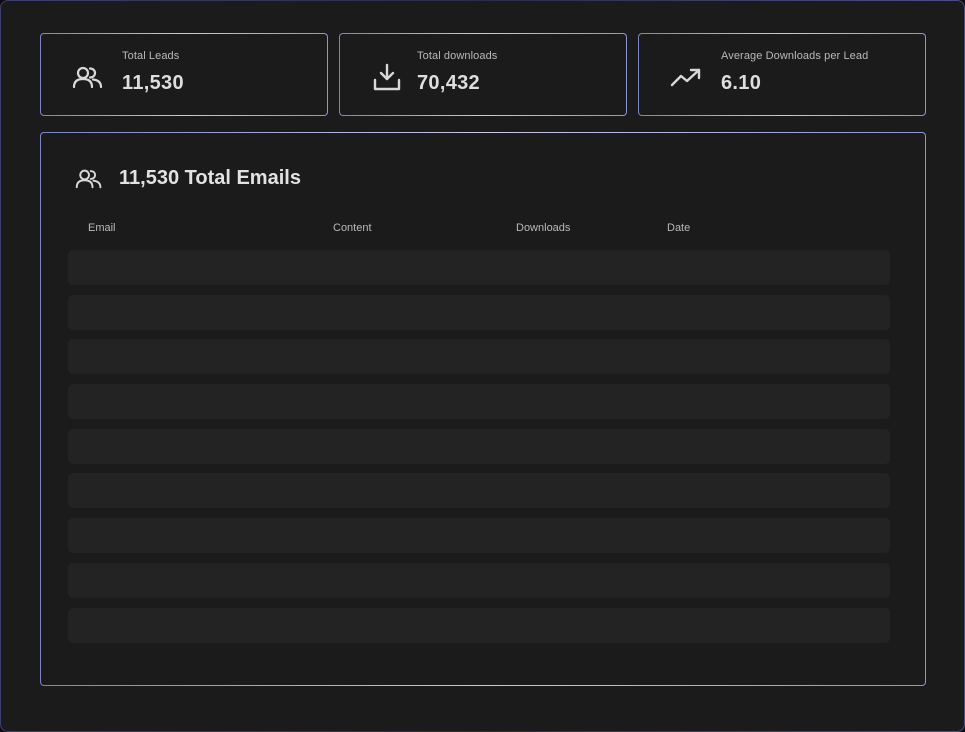  I want to click on column-header-date: Date, so click(678, 228).